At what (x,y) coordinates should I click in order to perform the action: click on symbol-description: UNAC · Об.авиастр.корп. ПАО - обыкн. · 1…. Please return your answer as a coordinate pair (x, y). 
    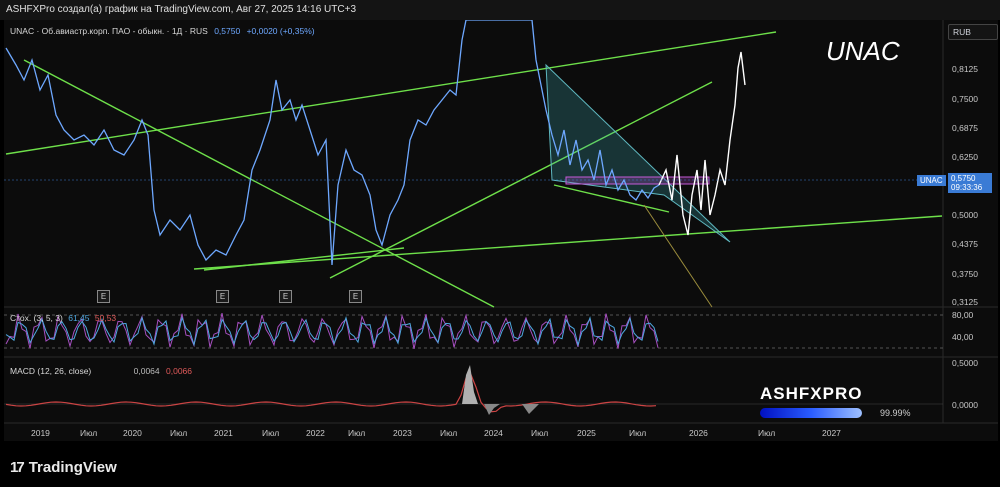
    Looking at the image, I should click on (109, 31).